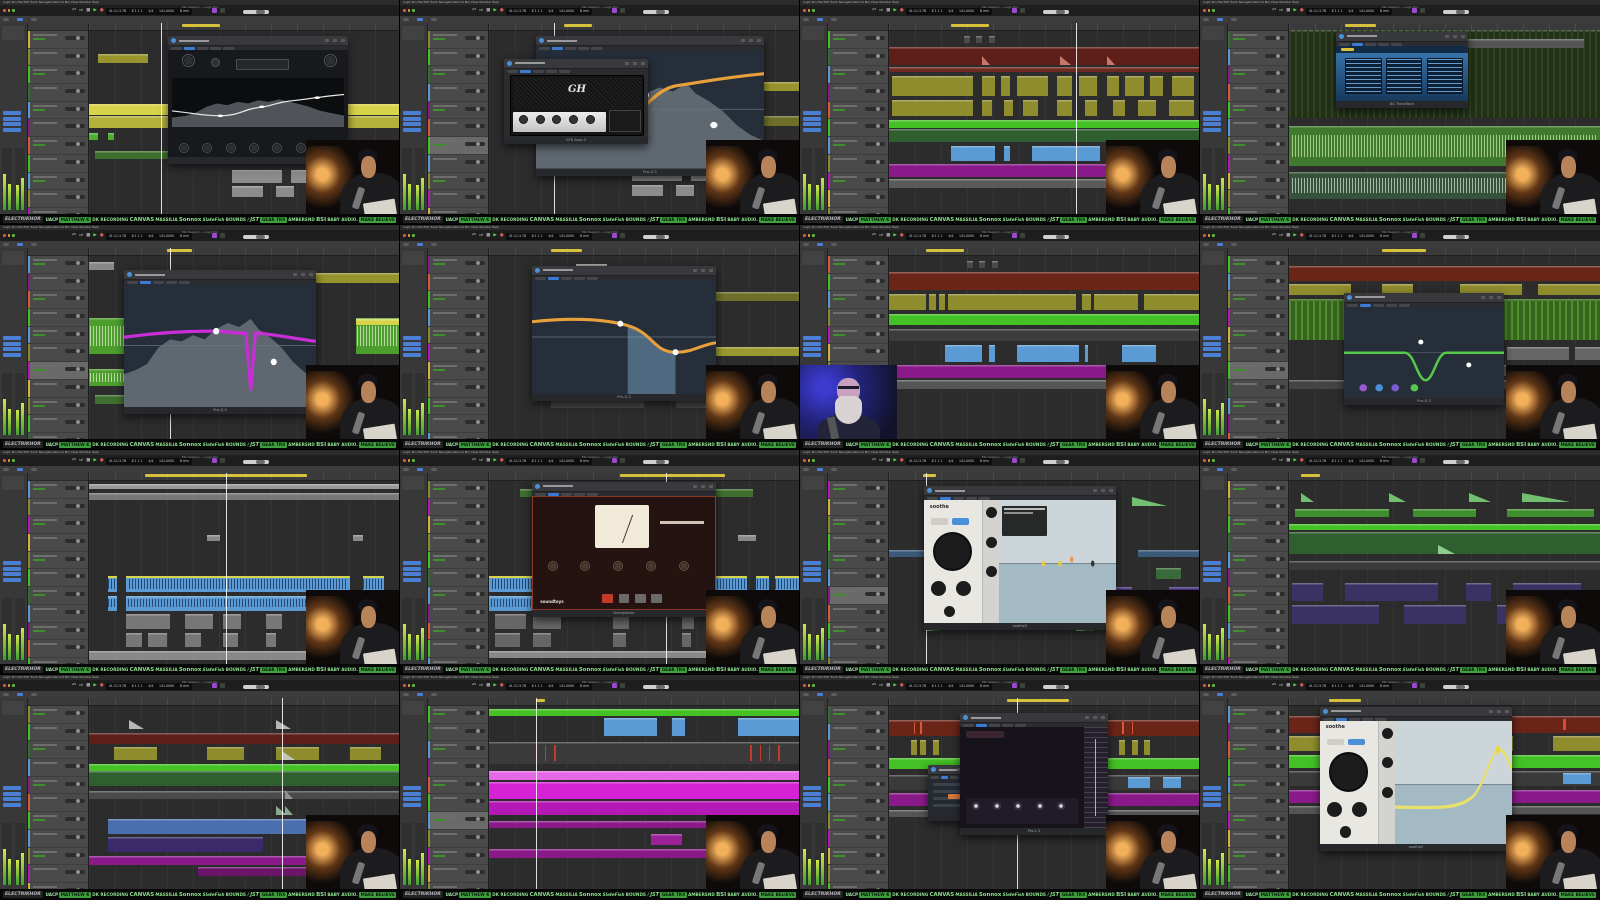  What do you see at coordinates (881, 236) in the screenshot?
I see `forward-icon: ⏭` at bounding box center [881, 236].